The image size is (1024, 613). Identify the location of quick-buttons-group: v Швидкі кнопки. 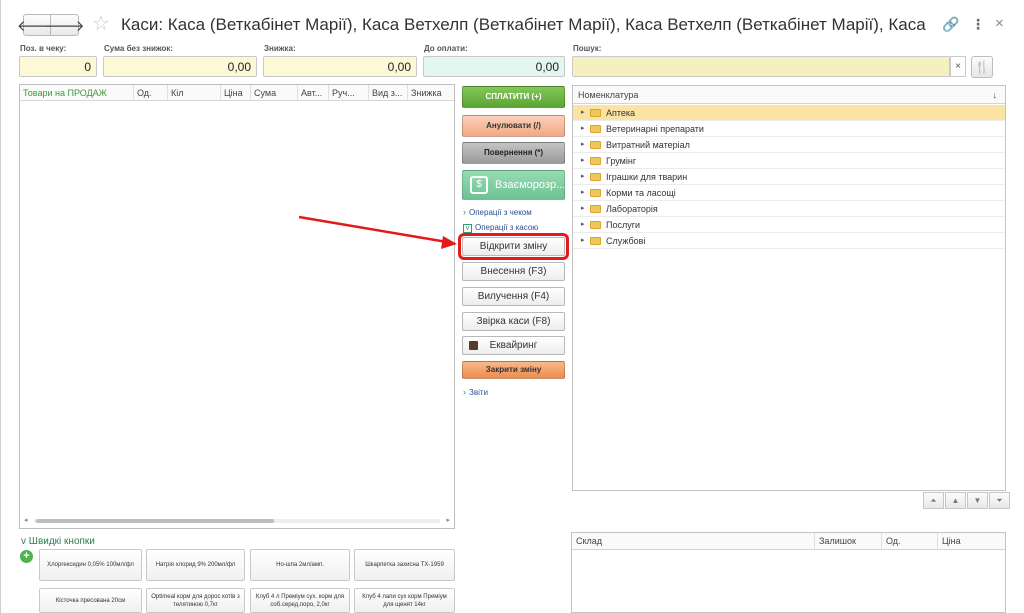
(58, 541).